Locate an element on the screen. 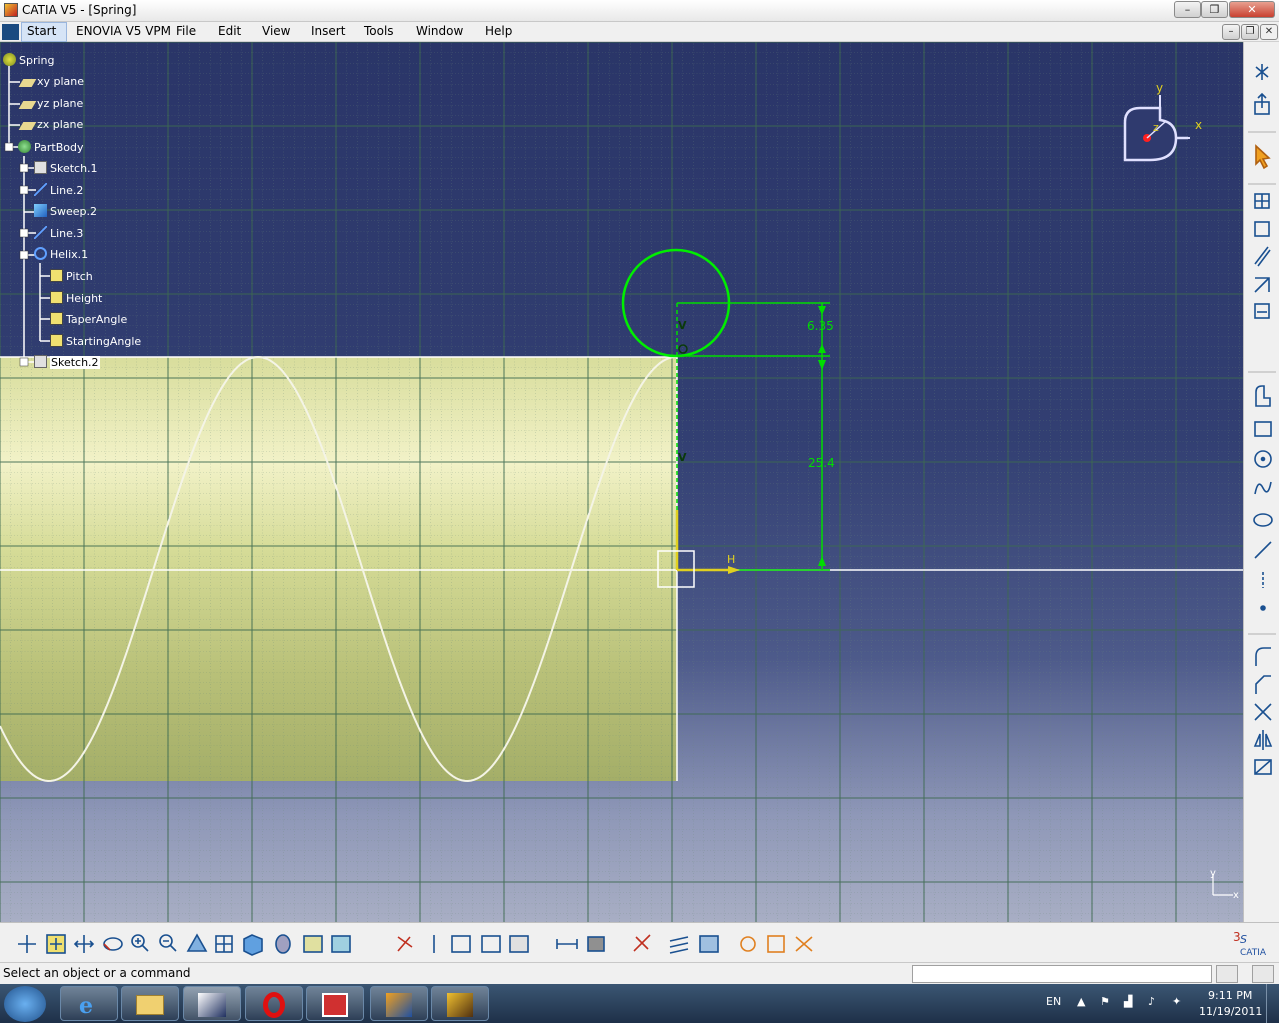  measure-icon is located at coordinates (642, 943).